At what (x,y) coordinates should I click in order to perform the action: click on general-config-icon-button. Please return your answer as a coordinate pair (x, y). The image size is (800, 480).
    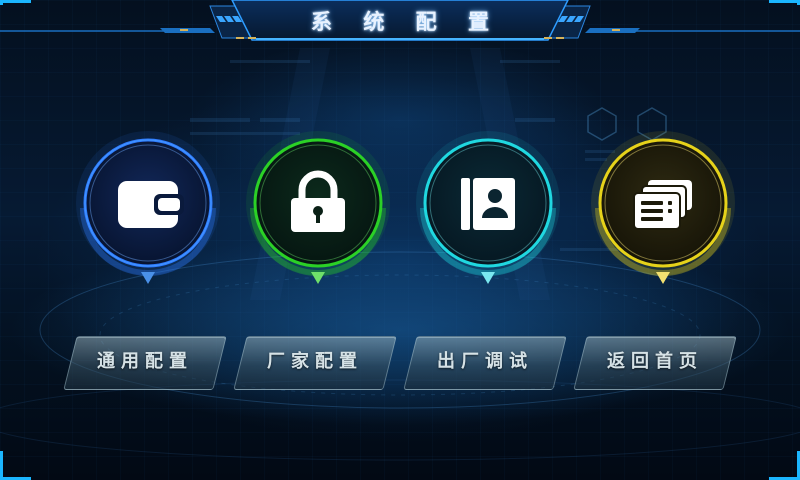
    Looking at the image, I should click on (148, 209).